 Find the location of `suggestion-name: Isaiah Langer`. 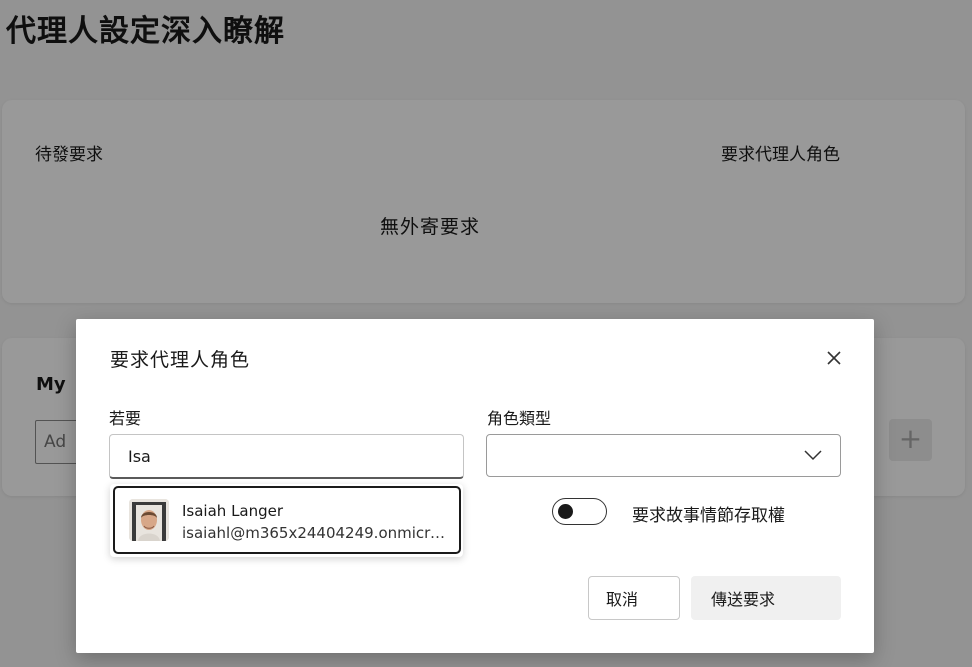

suggestion-name: Isaiah Langer is located at coordinates (233, 511).